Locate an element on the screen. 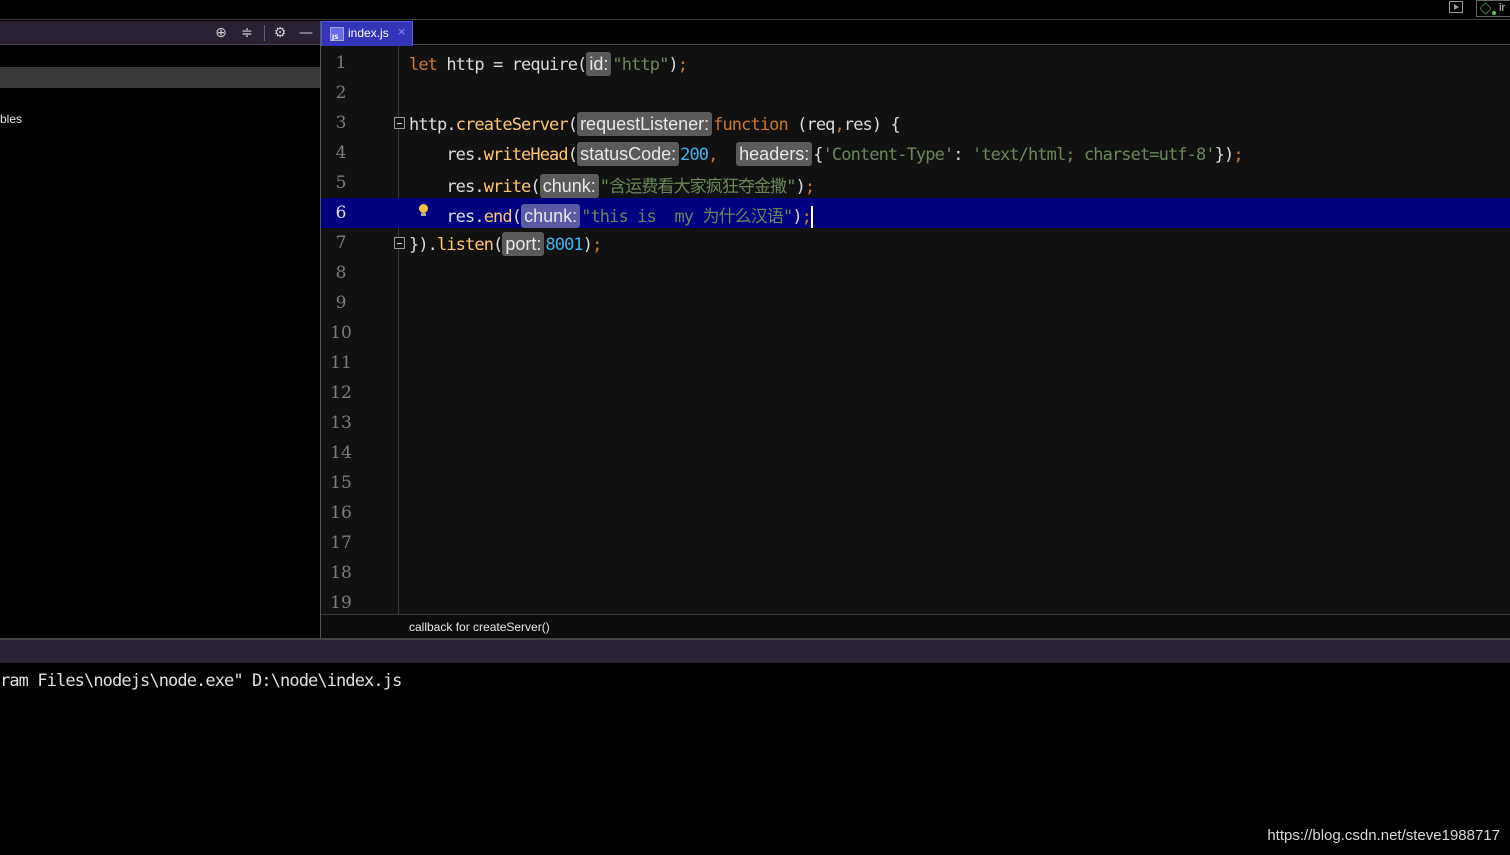  selected-tree-row is located at coordinates (160, 77).